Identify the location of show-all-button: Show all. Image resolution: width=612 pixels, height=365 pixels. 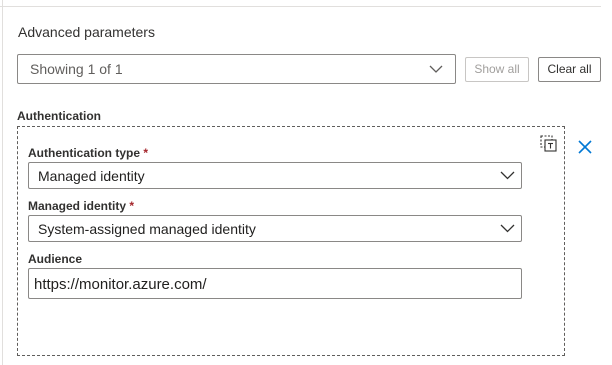
(497, 69).